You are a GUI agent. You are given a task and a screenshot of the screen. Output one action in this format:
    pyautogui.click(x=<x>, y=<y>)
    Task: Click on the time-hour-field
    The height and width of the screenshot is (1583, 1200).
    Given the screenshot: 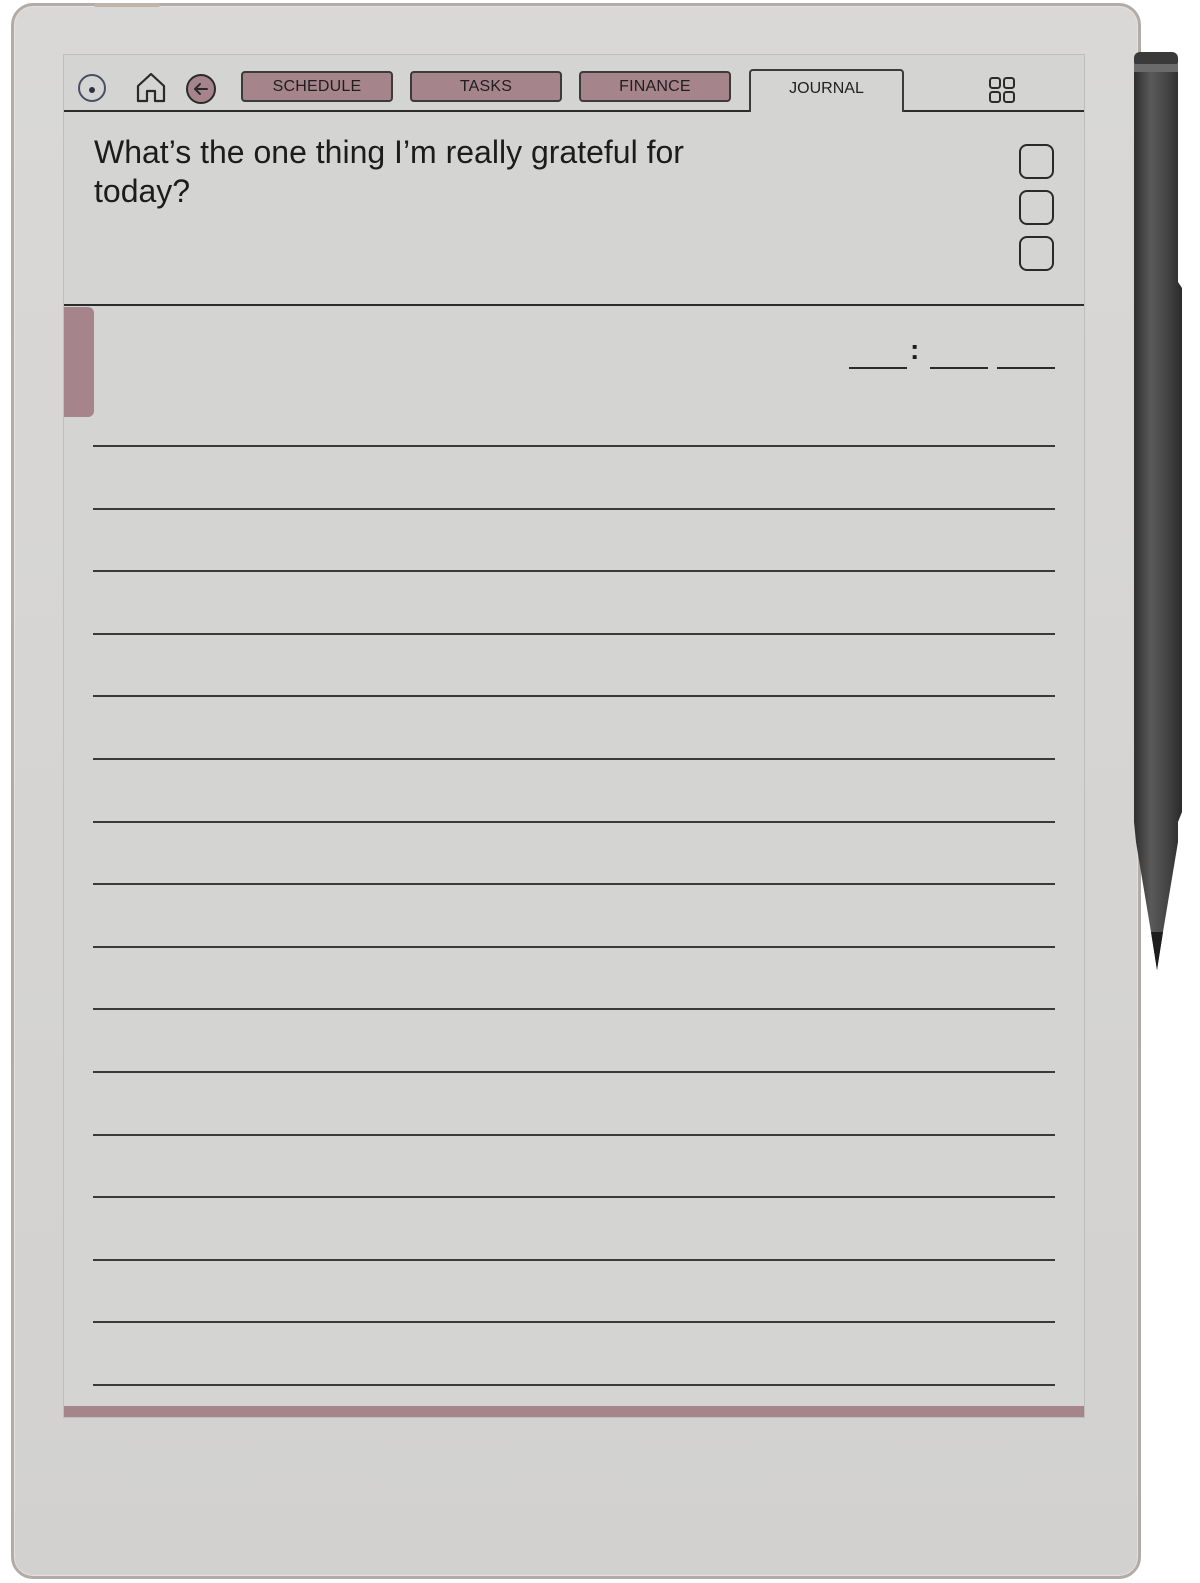 What is the action you would take?
    pyautogui.click(x=878, y=368)
    